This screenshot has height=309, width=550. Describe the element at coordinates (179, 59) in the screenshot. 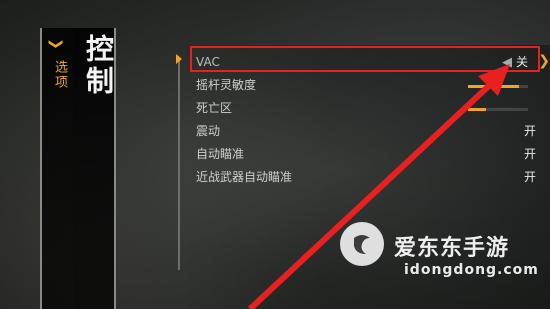

I see `selection-pointer-icon` at that location.